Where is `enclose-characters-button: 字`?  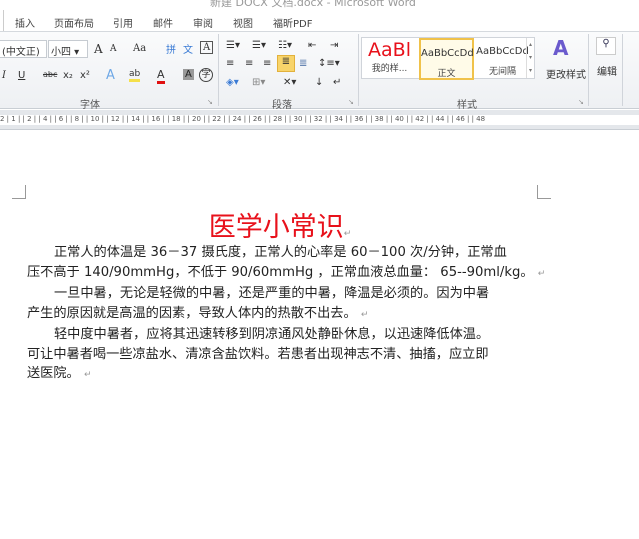
enclose-characters-button: 字 is located at coordinates (206, 75).